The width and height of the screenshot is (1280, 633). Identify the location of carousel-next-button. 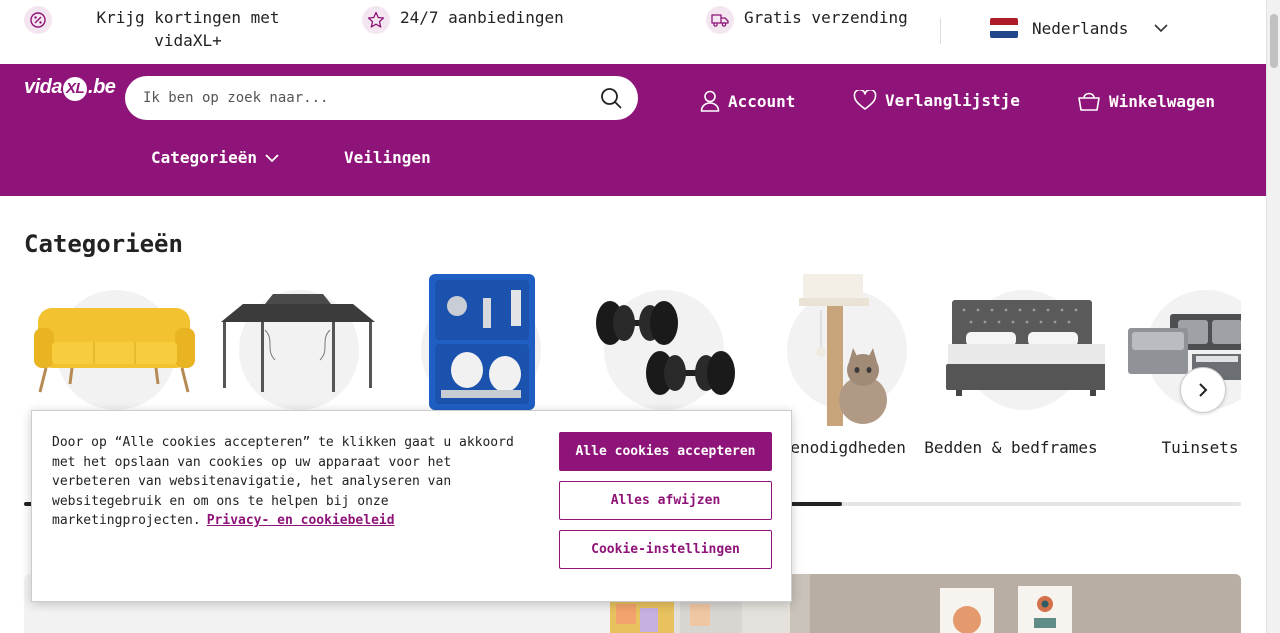
(1203, 390).